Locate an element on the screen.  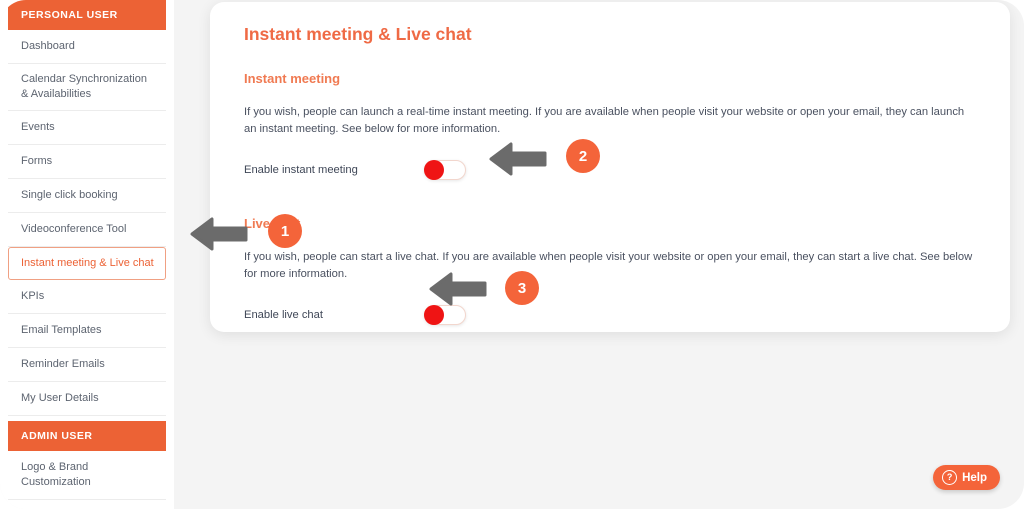
help-button-label: Help is located at coordinates (974, 477).